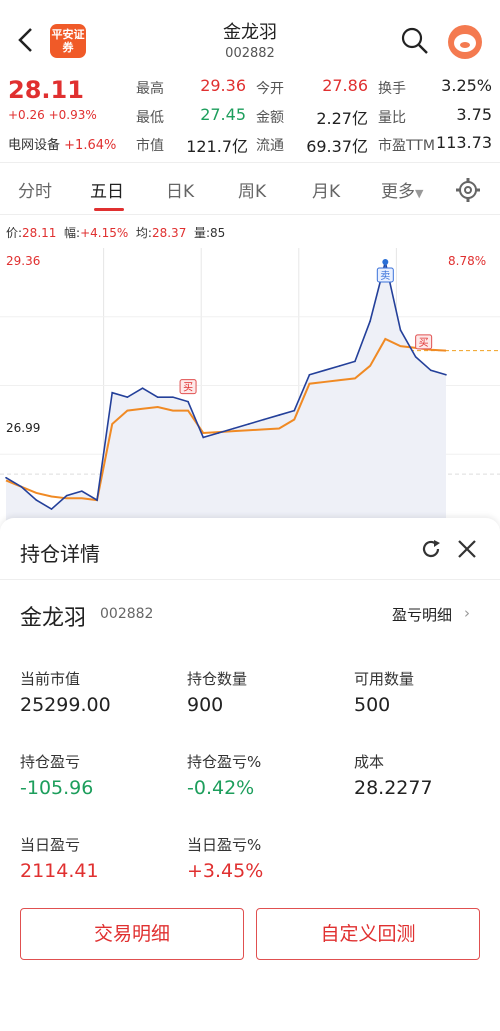 The image size is (500, 1031). What do you see at coordinates (398, 192) in the screenshot?
I see `tab-more-label: 更多` at bounding box center [398, 192].